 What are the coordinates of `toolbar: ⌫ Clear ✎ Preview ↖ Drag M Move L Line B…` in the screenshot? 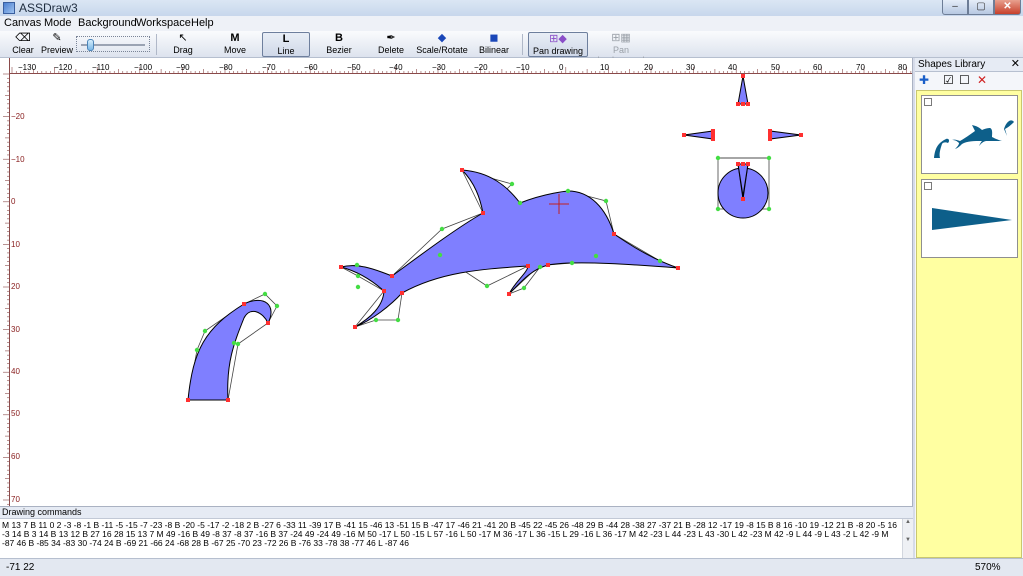 It's located at (511, 48).